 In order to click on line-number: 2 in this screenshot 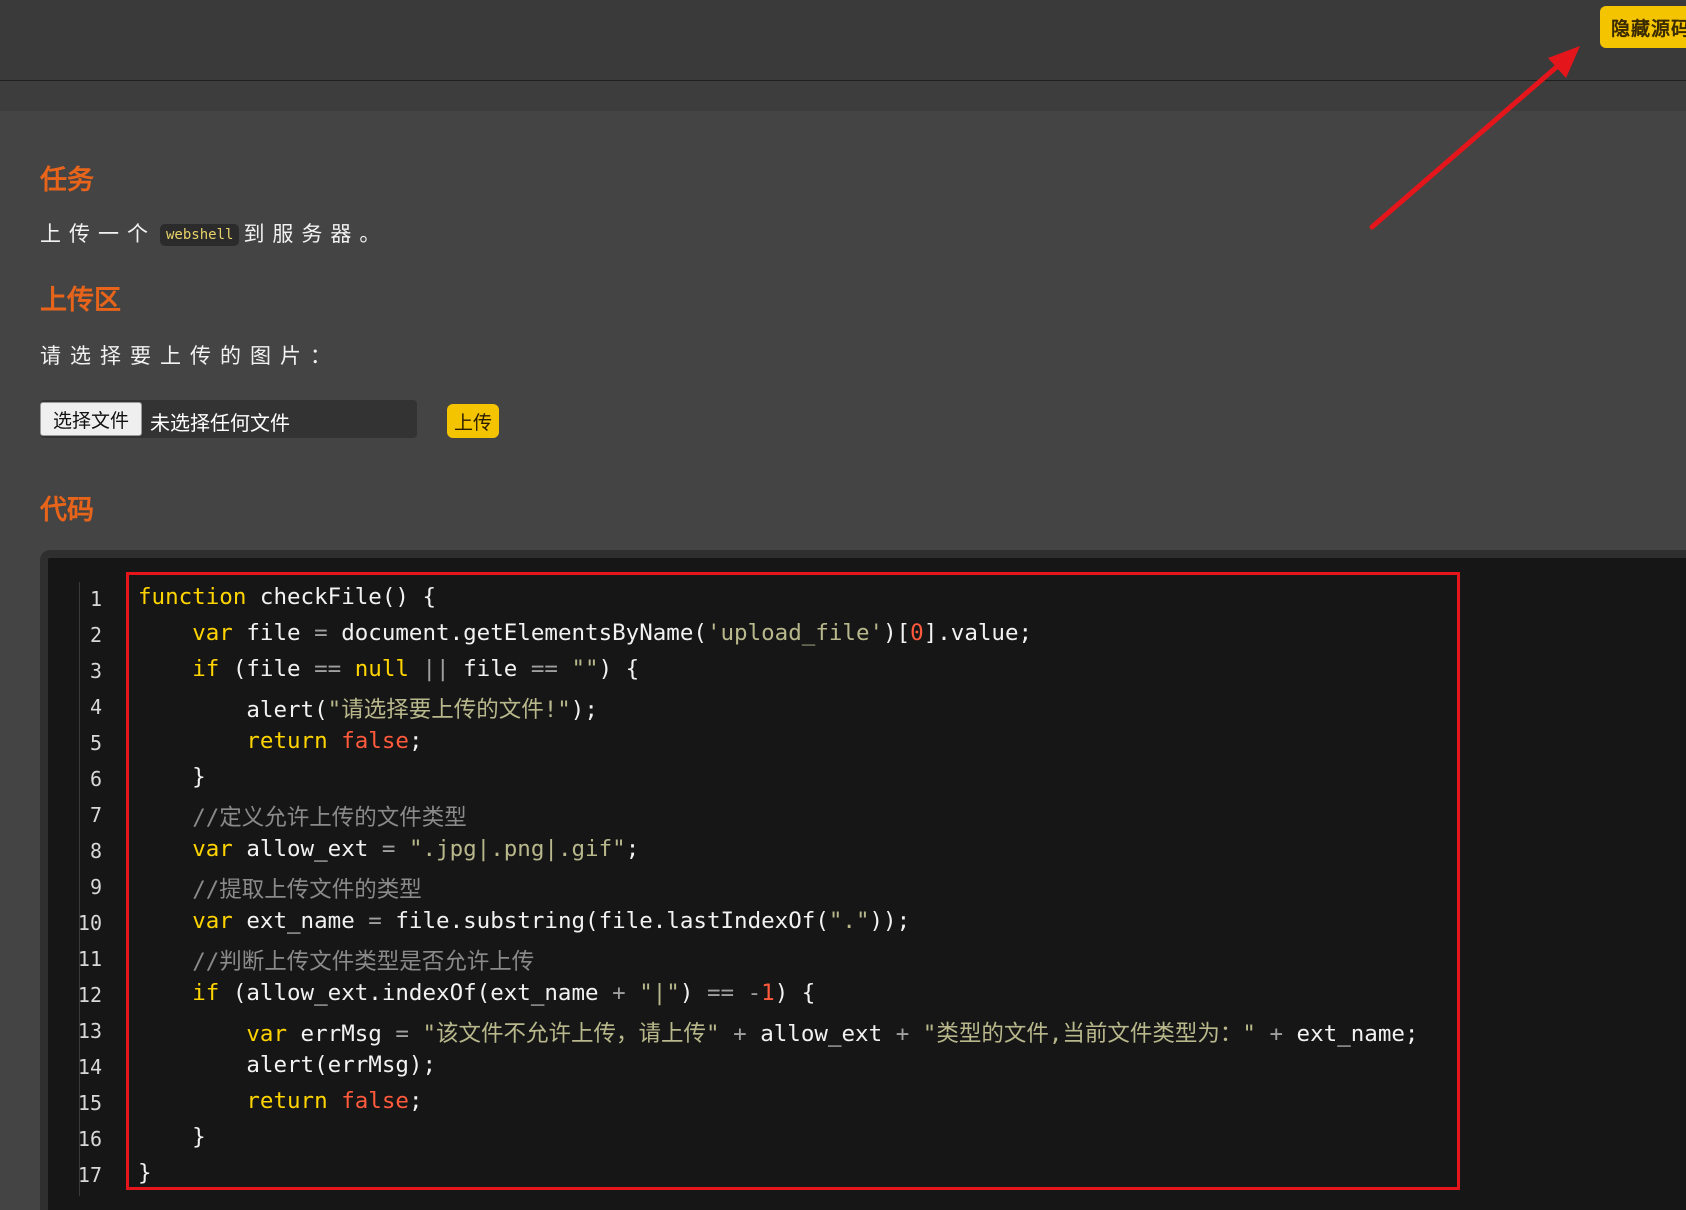, I will do `click(95, 635)`.